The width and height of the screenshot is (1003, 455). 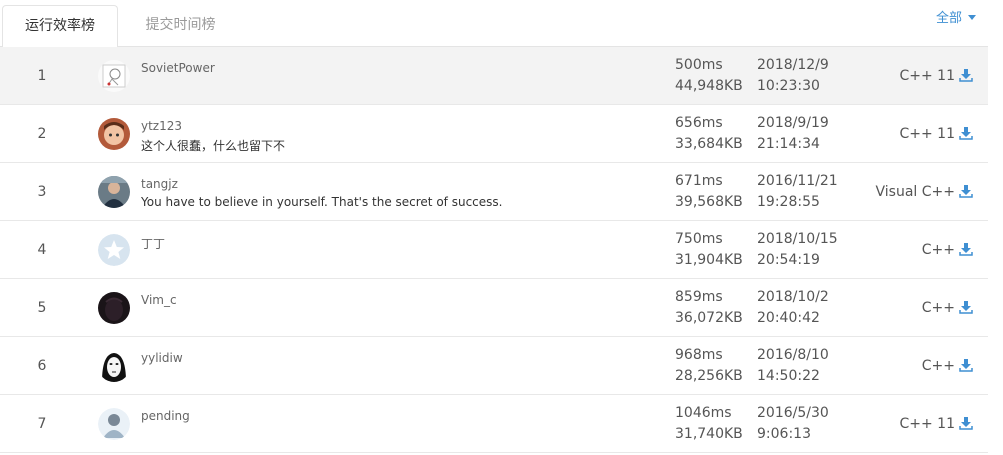 I want to click on username-link: 丁丁, so click(x=153, y=243).